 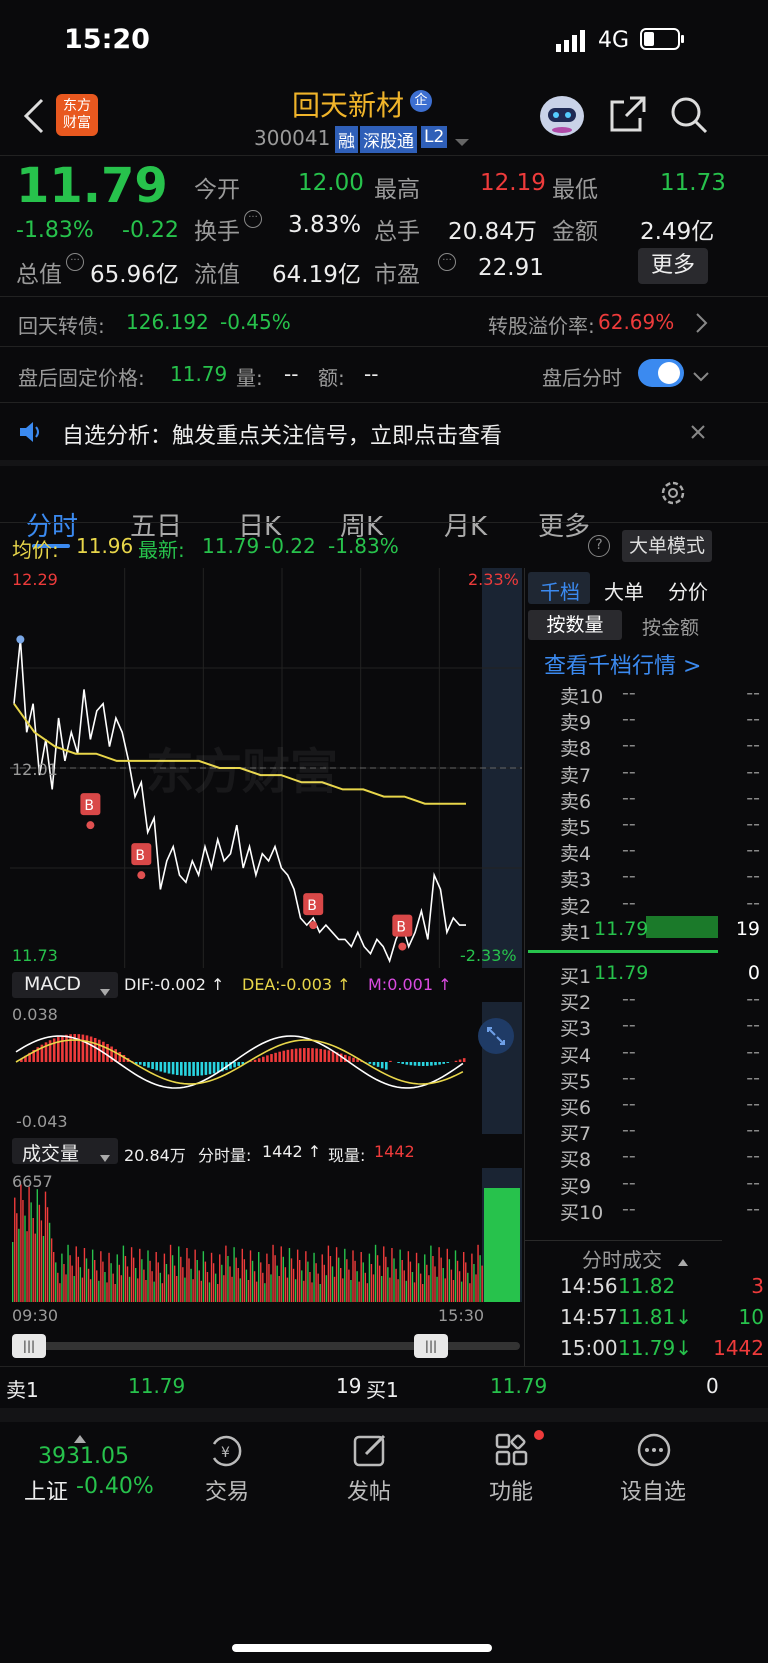 I want to click on ask-level-6: 卖6 -- --, so click(x=664, y=800).